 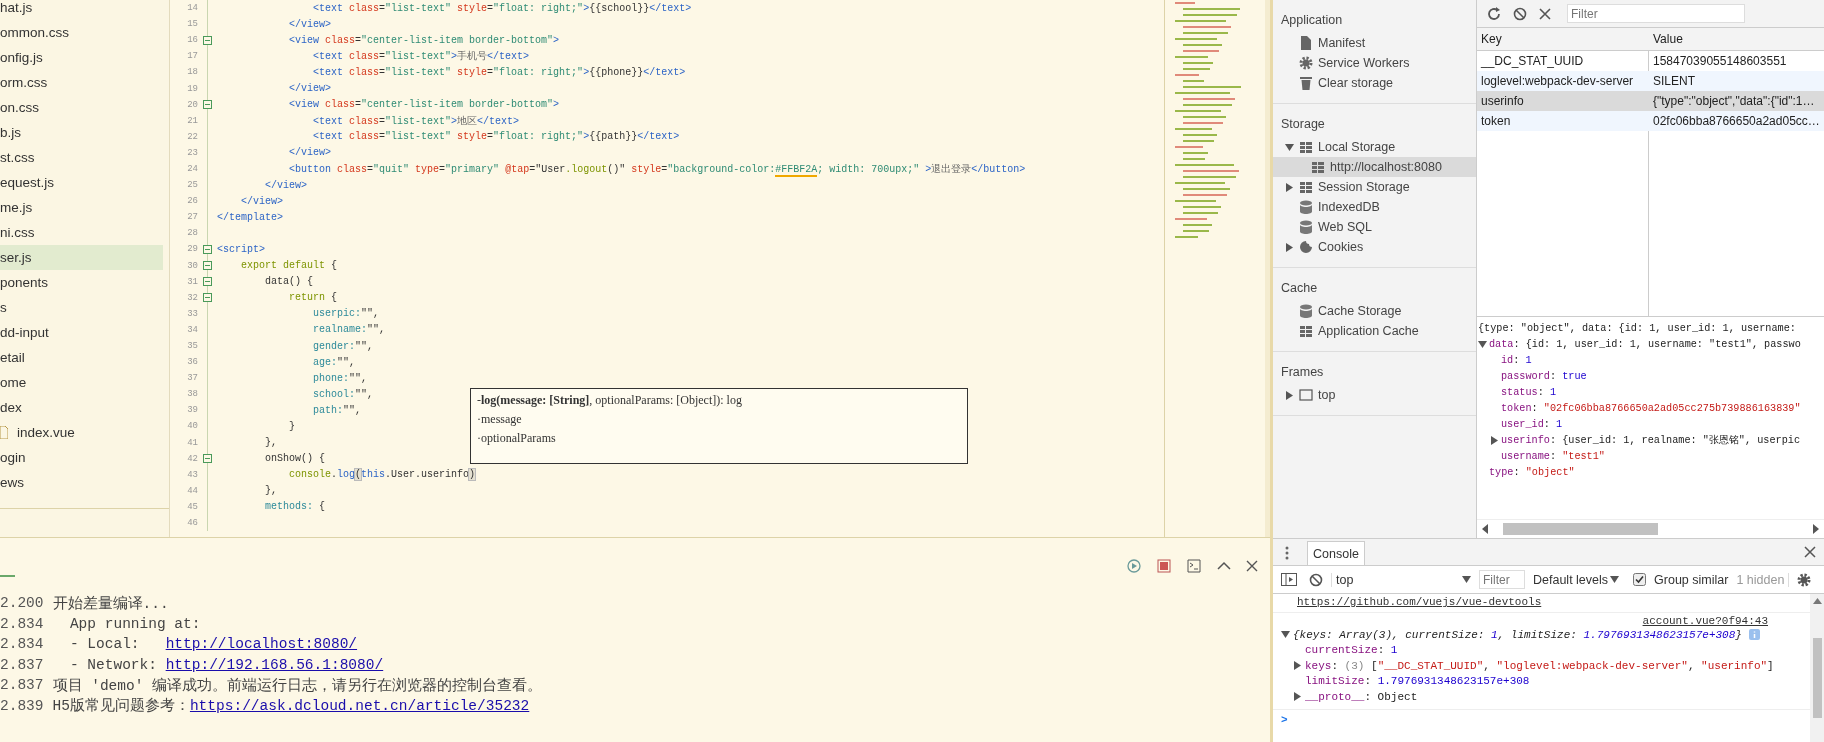 I want to click on file-tree-item: onfig.js, so click(x=21, y=57).